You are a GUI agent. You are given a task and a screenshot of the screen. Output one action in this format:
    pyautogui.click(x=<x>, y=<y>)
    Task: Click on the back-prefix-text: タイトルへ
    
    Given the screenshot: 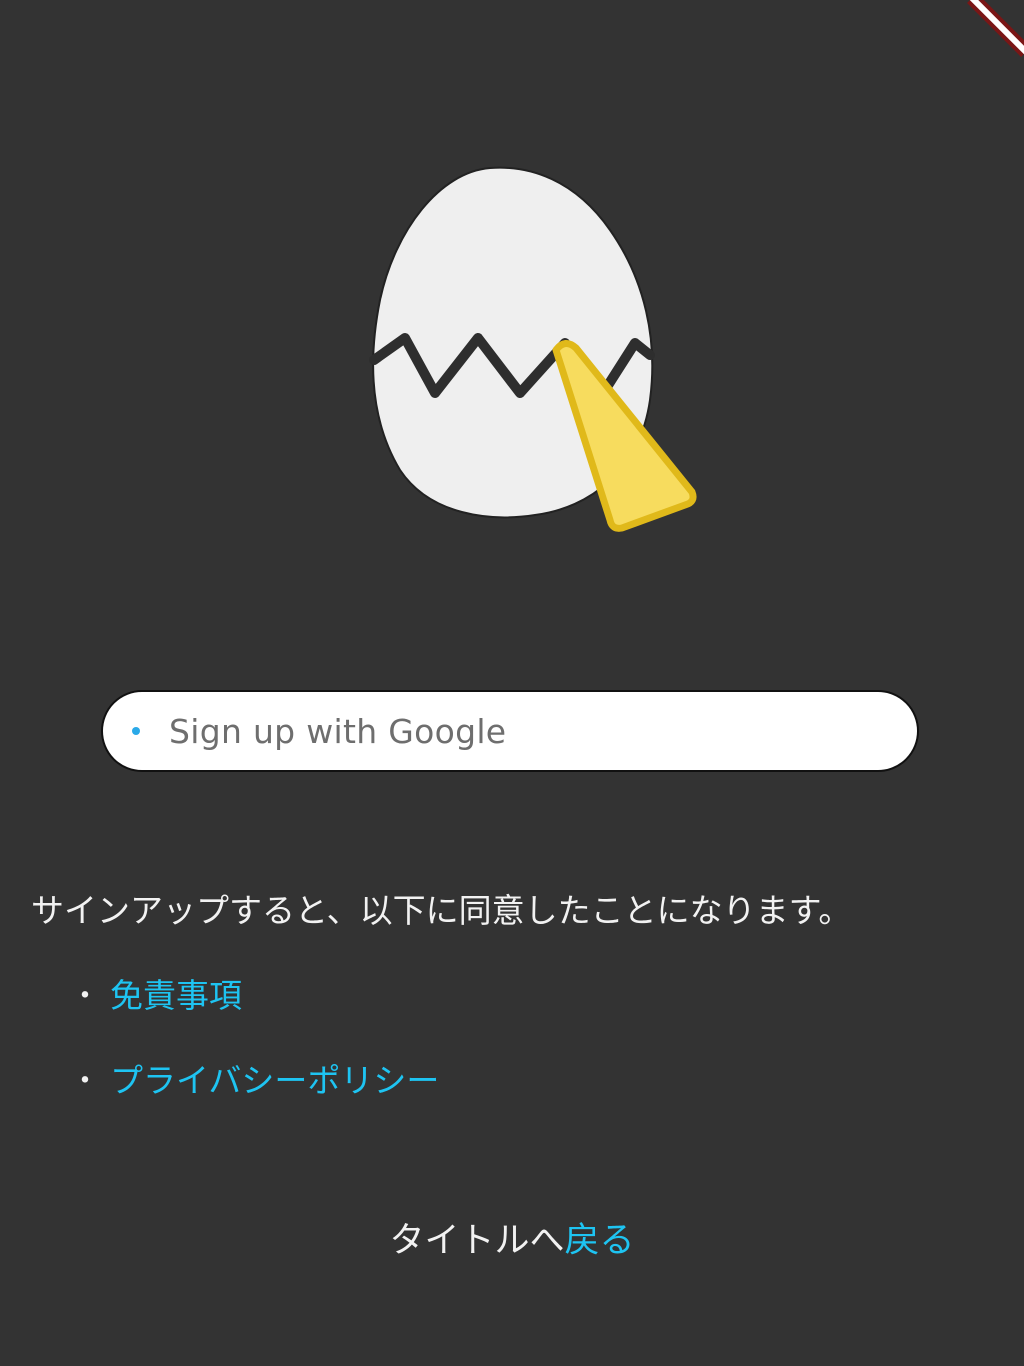 What is the action you would take?
    pyautogui.click(x=477, y=1241)
    